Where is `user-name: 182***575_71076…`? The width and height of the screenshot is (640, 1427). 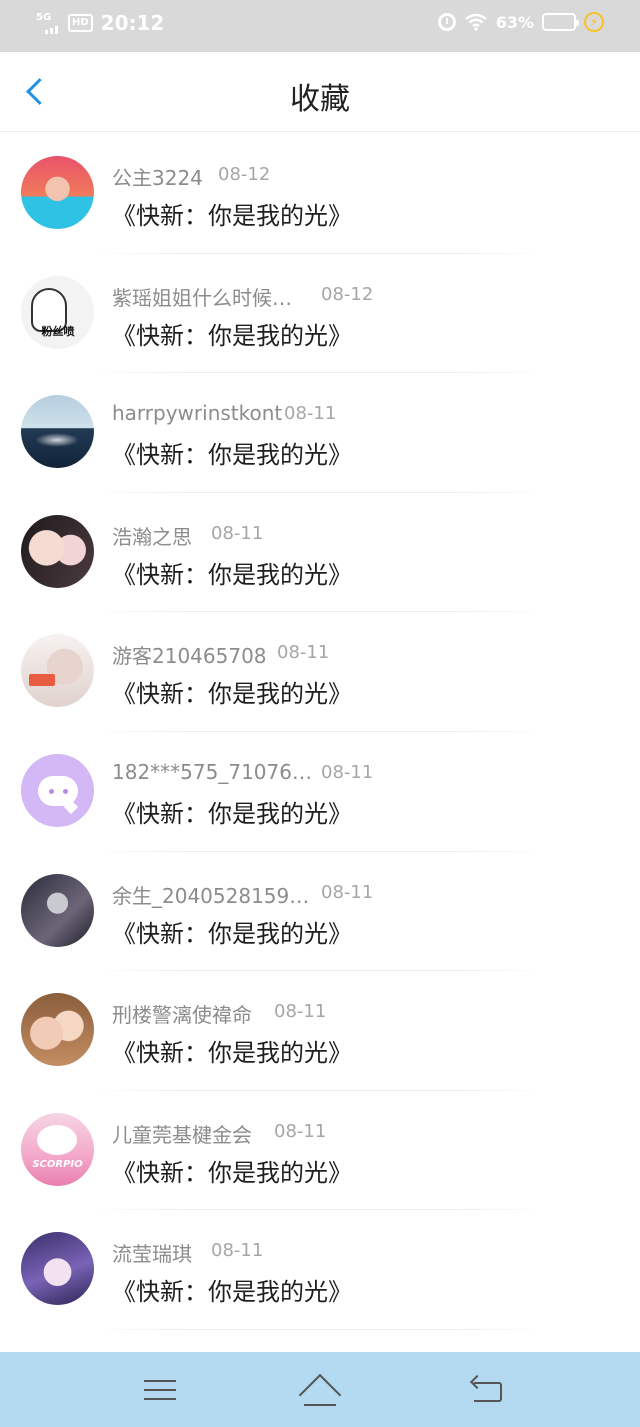 user-name: 182***575_71076… is located at coordinates (212, 771).